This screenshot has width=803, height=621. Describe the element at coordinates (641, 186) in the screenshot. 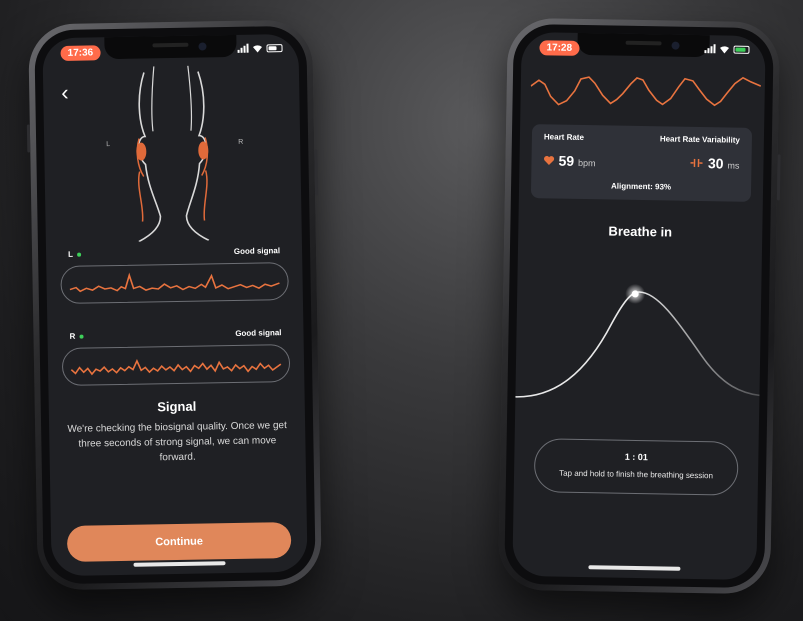

I see `alignment-text: Alignment: 93%` at that location.